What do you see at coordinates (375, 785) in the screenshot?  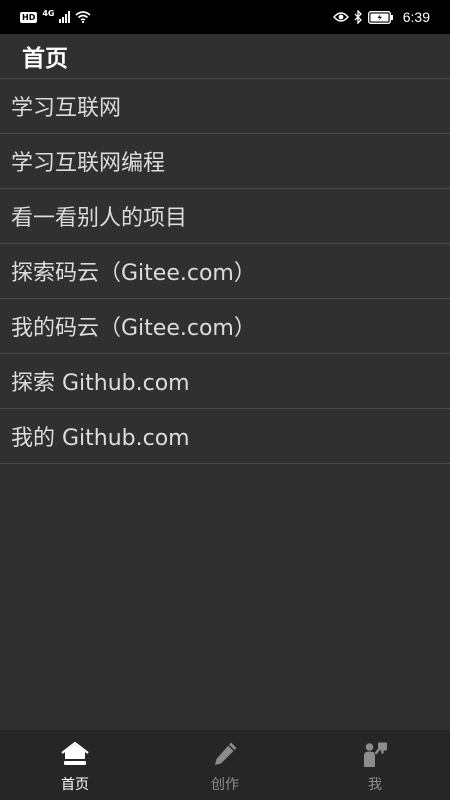 I see `tab-me-label: 我` at bounding box center [375, 785].